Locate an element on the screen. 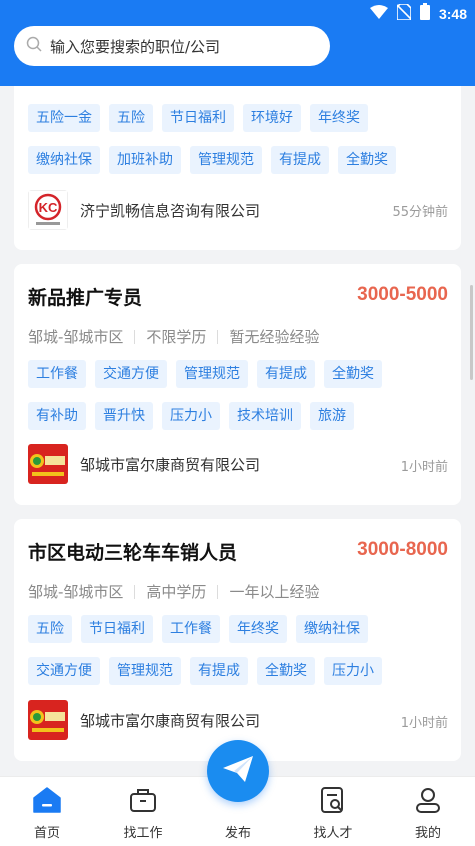  paper-plane-icon is located at coordinates (238, 771).